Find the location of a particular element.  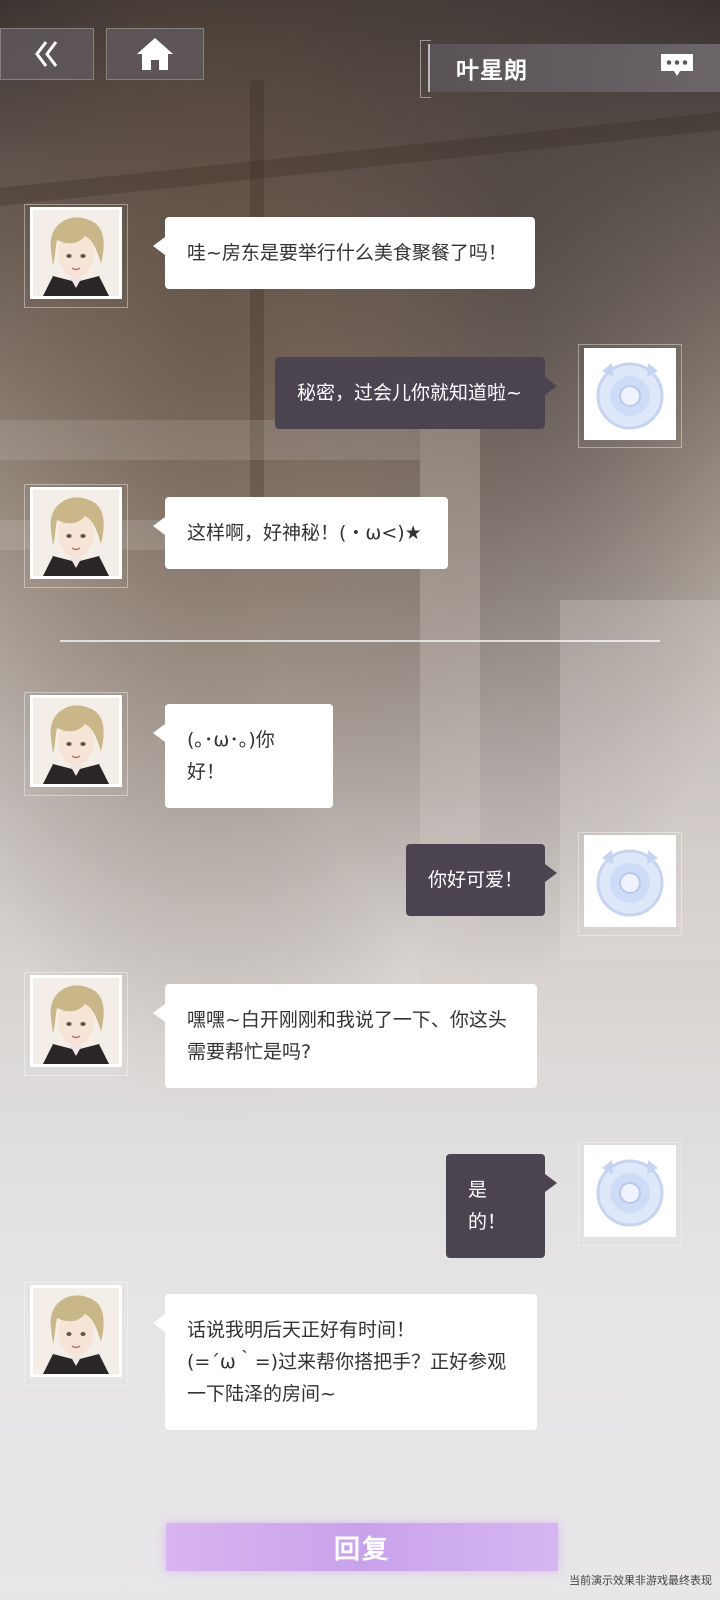

demo-disclaimer: 当前演示效果非游戏最终表现 is located at coordinates (640, 1580).